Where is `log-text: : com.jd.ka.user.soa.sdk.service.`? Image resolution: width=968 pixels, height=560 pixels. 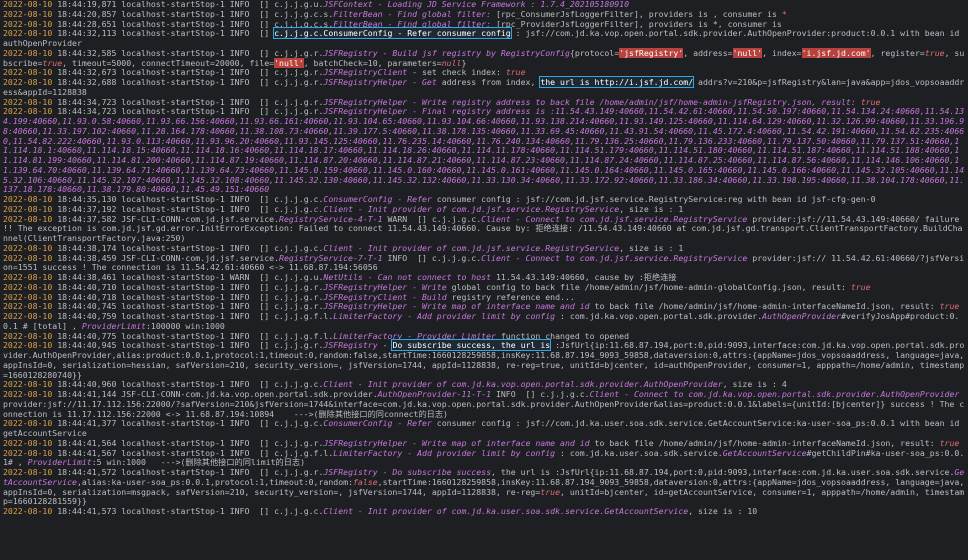 log-text: : com.jd.ka.user.soa.sdk.service. is located at coordinates (639, 452).